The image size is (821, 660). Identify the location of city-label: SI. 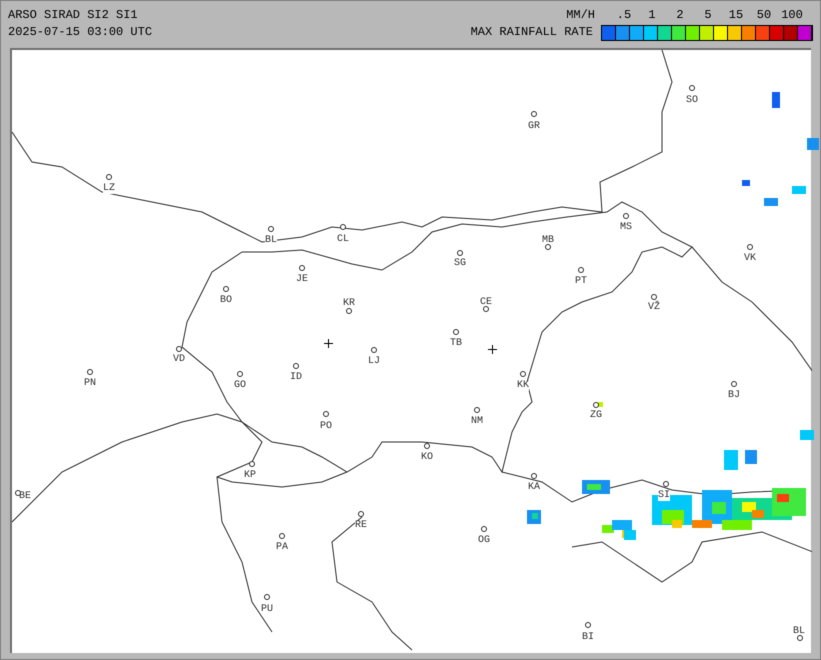
(664, 496).